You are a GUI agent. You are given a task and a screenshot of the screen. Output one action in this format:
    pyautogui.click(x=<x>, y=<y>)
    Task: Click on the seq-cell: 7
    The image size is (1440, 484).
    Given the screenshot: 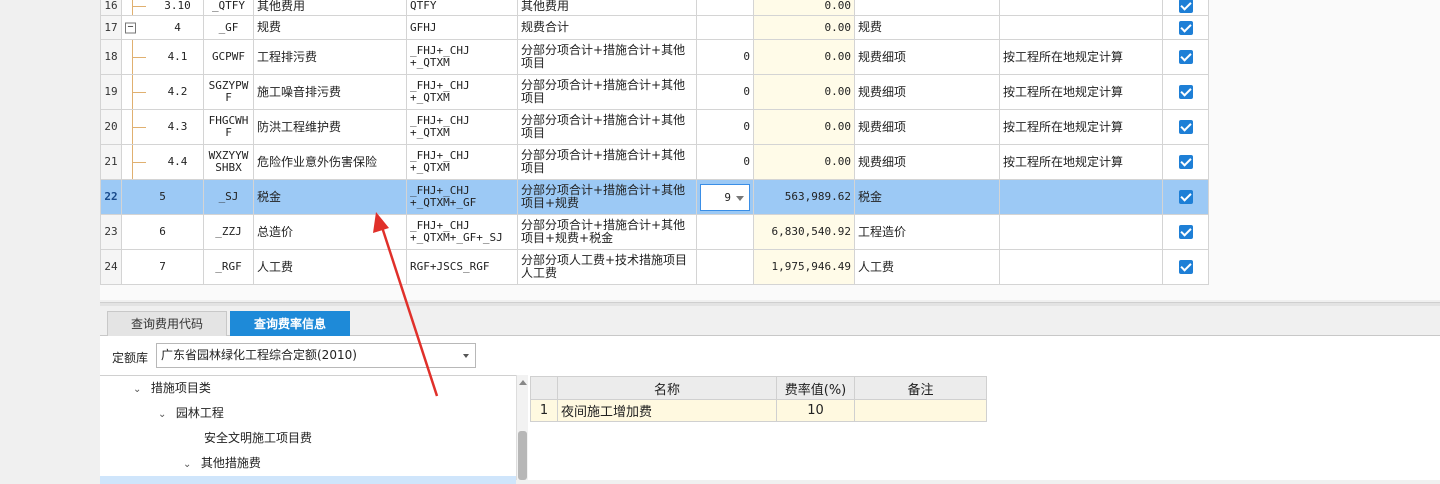 What is the action you would take?
    pyautogui.click(x=162, y=267)
    